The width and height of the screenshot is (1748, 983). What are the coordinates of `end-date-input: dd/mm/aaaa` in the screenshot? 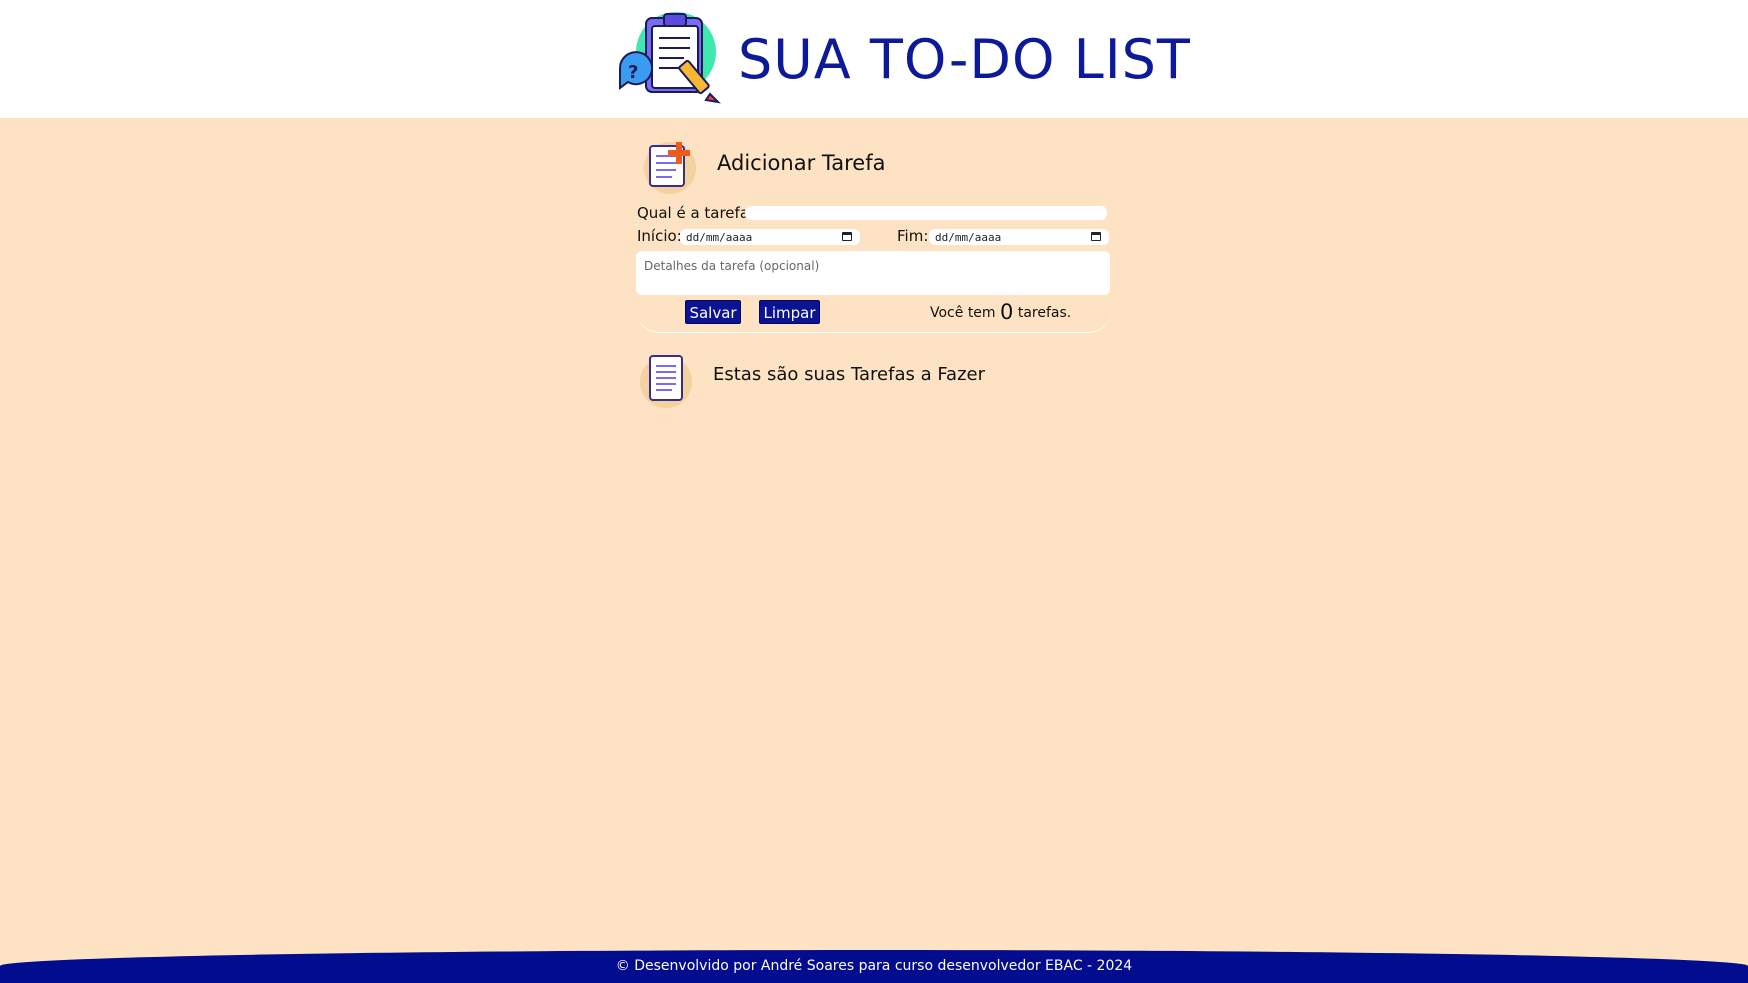 It's located at (1019, 237).